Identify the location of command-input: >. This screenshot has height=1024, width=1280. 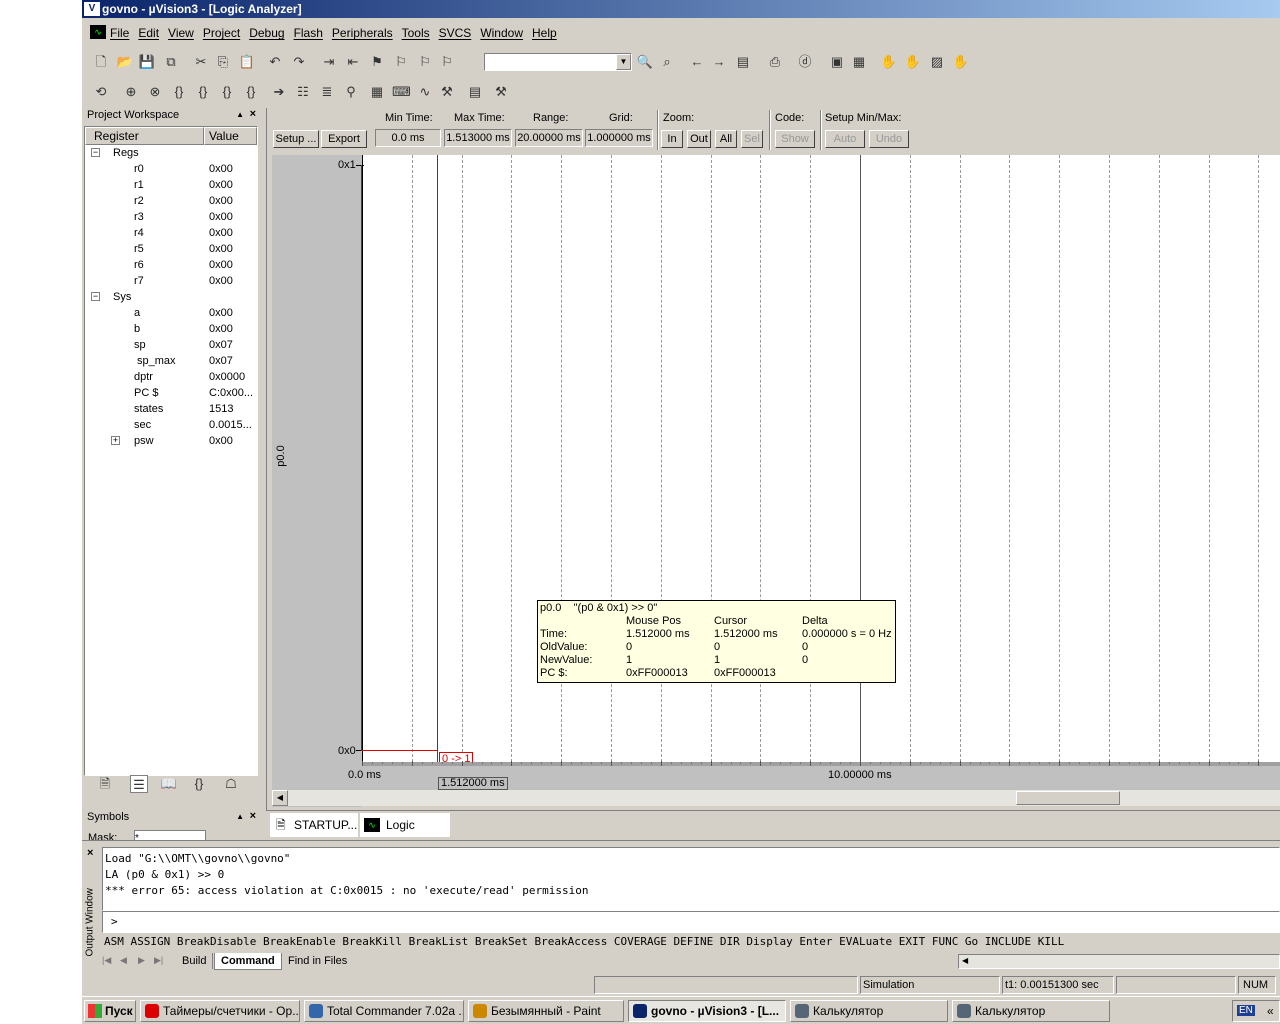
(691, 922).